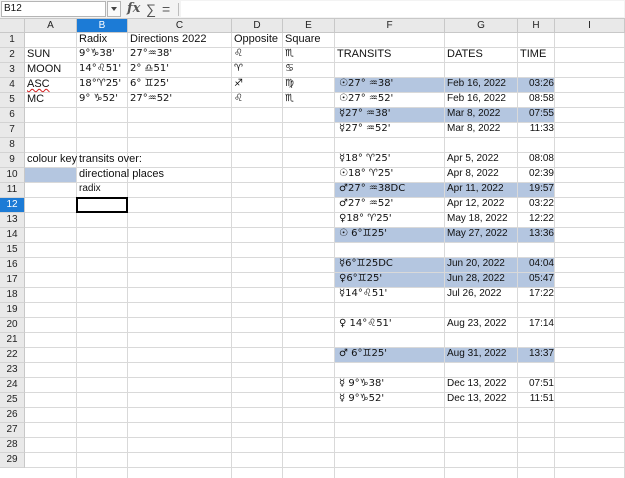 The width and height of the screenshot is (625, 478). I want to click on row-header-7: 7, so click(12, 130).